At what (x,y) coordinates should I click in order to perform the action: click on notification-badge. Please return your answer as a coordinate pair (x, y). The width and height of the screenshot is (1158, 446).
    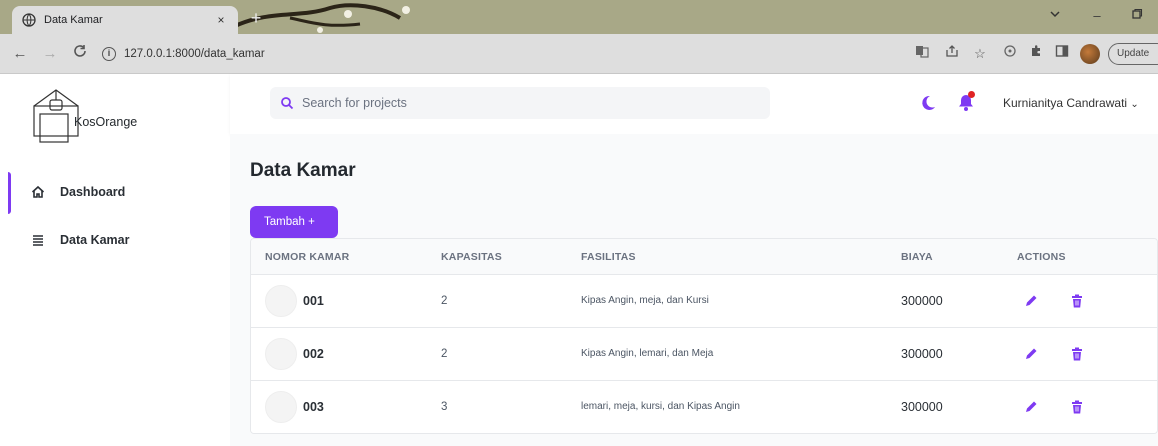
    Looking at the image, I should click on (971, 94).